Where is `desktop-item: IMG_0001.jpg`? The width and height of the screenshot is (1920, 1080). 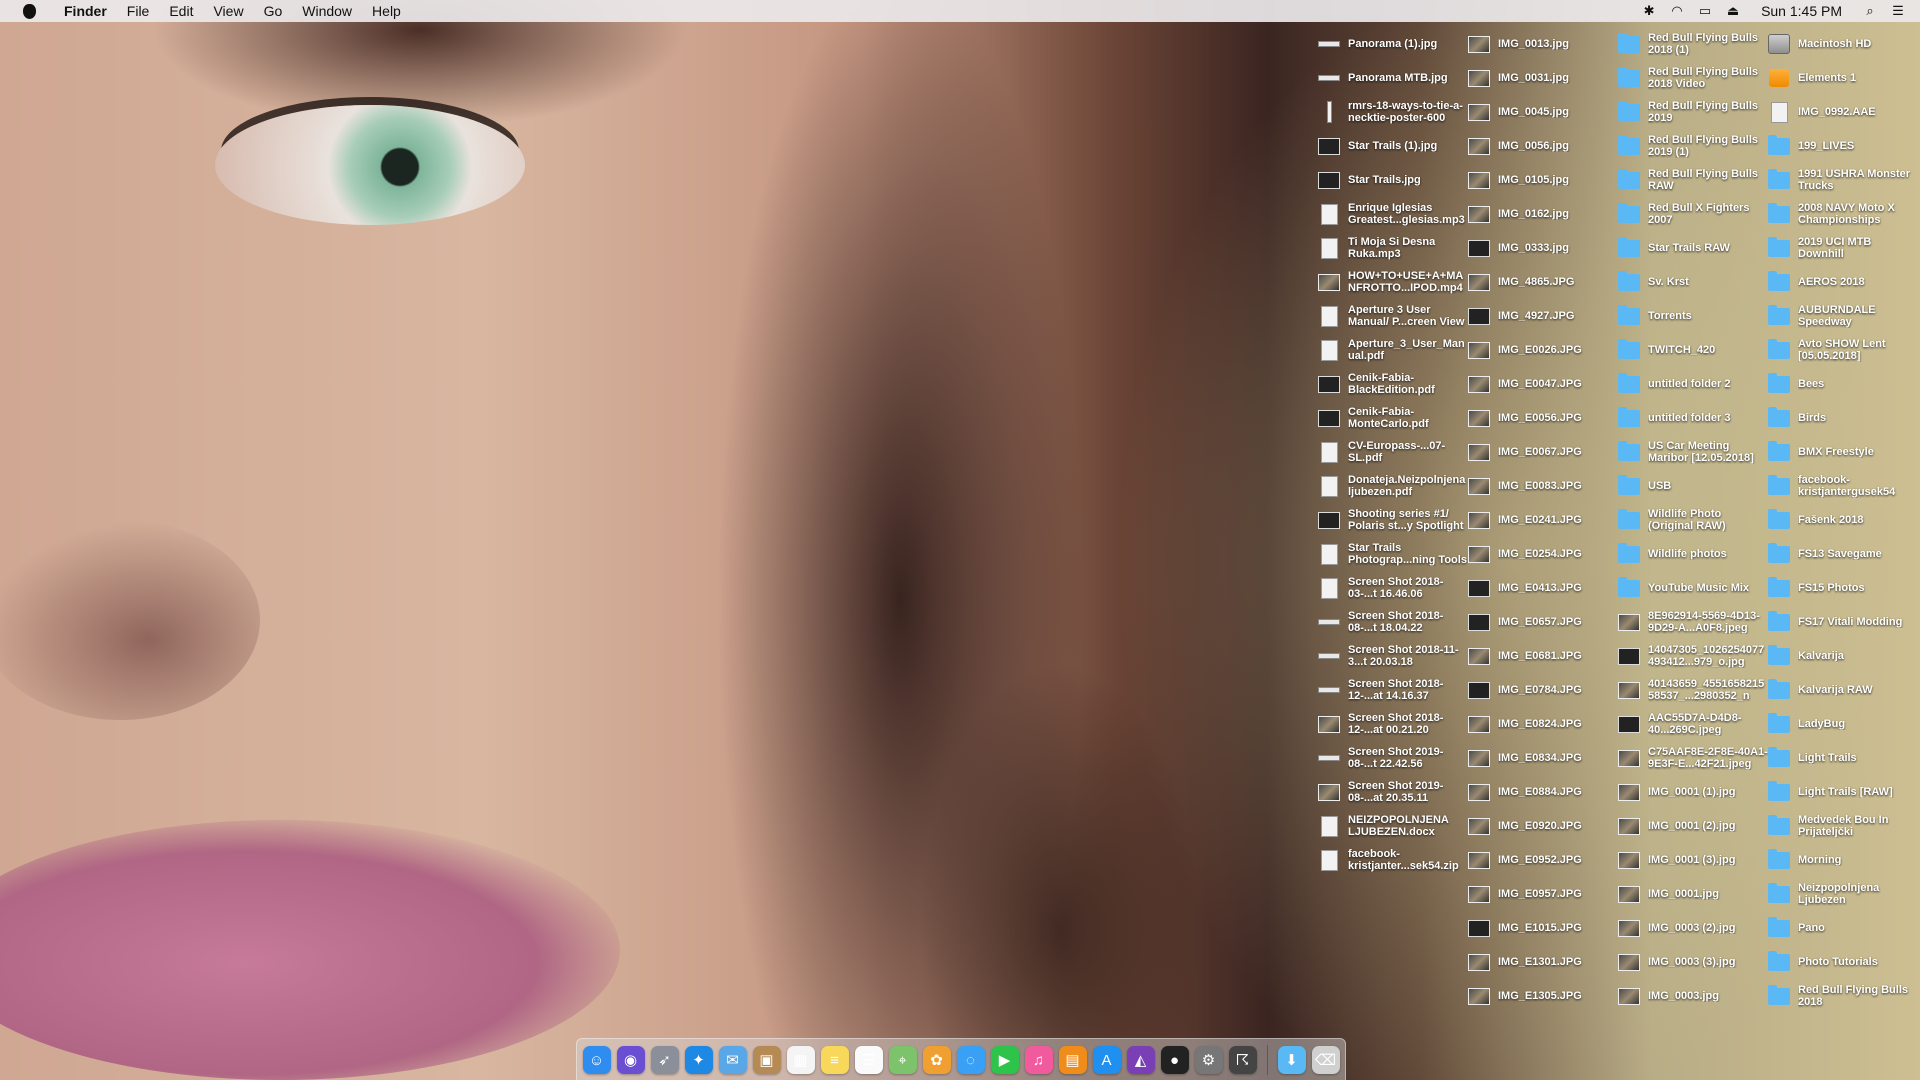
desktop-item: IMG_0001.jpg is located at coordinates (1693, 894).